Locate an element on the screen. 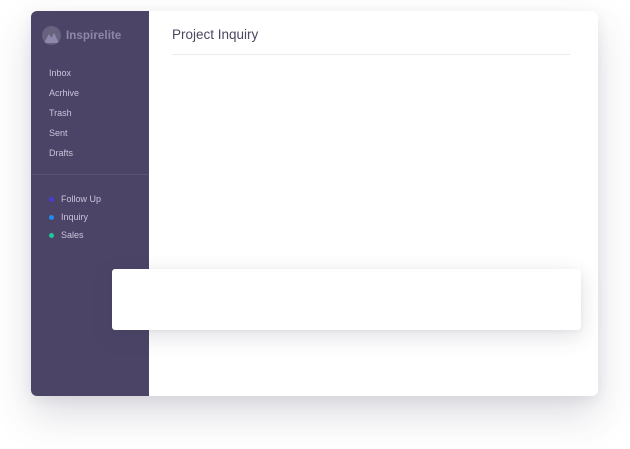  label-item-inquiry: Inquiry is located at coordinates (75, 221).